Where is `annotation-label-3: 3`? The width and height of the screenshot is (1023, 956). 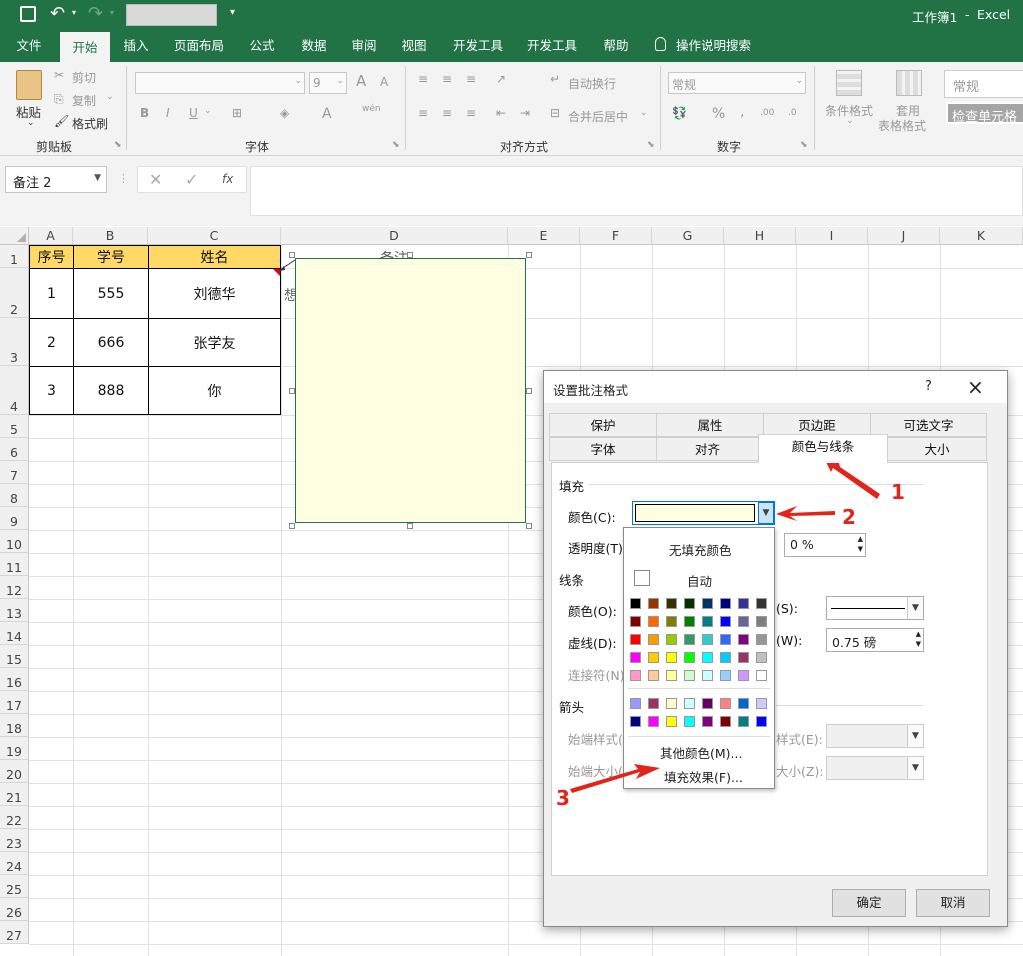
annotation-label-3: 3 is located at coordinates (563, 798).